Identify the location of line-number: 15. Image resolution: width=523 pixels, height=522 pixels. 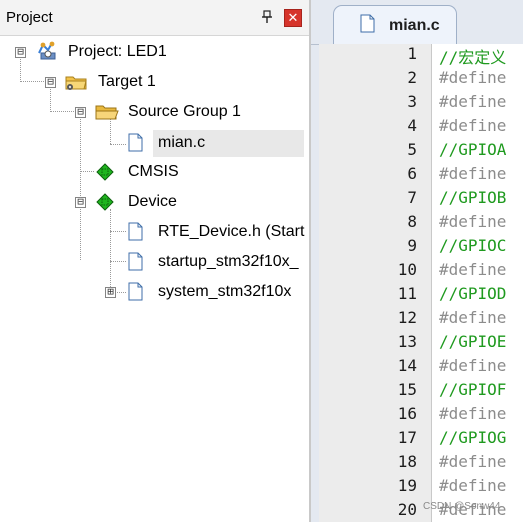
(407, 389).